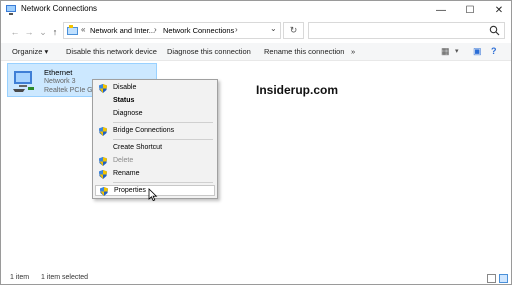 The height and width of the screenshot is (285, 512). Describe the element at coordinates (144, 130) in the screenshot. I see `menu-label-bridge-connections: Bridge Connections` at that location.